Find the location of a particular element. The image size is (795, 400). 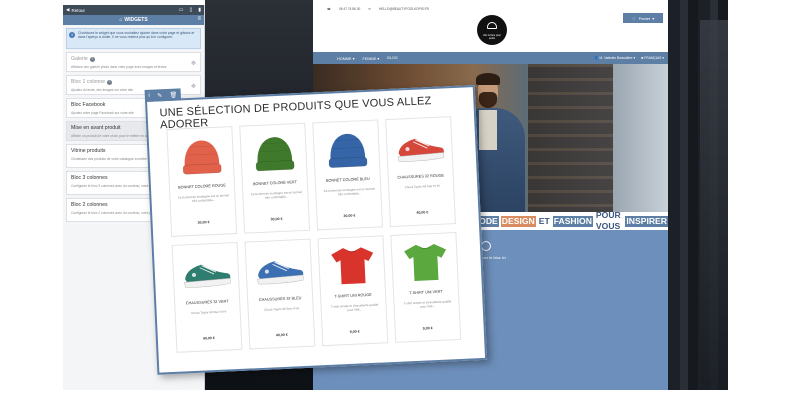

language-menu: ■ FRANÇAIS ▾ is located at coordinates (652, 58).